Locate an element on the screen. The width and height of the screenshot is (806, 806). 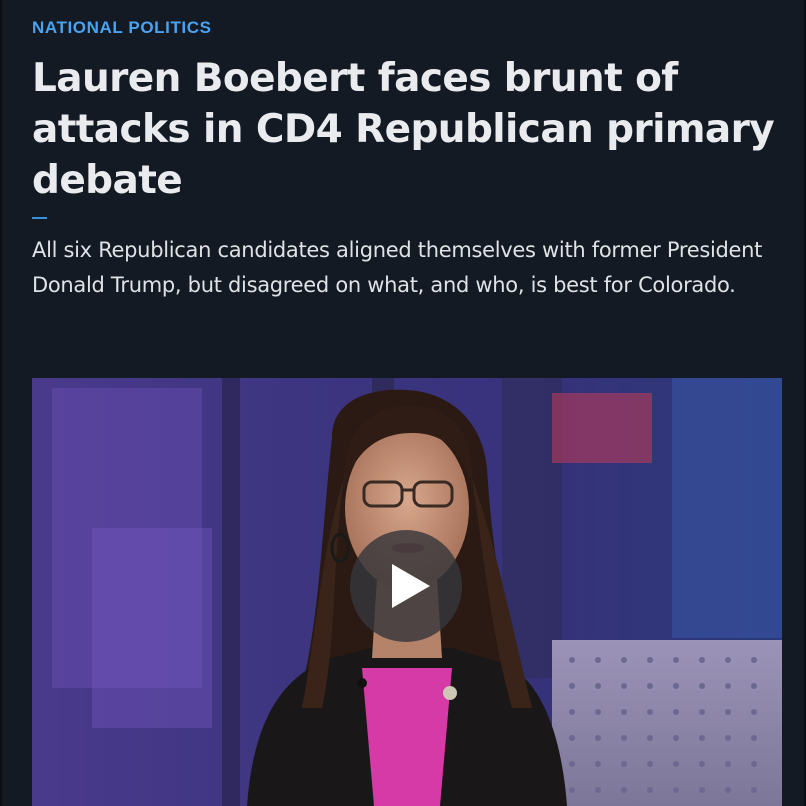
category-link: NATIONAL POLITICS is located at coordinates (122, 28).